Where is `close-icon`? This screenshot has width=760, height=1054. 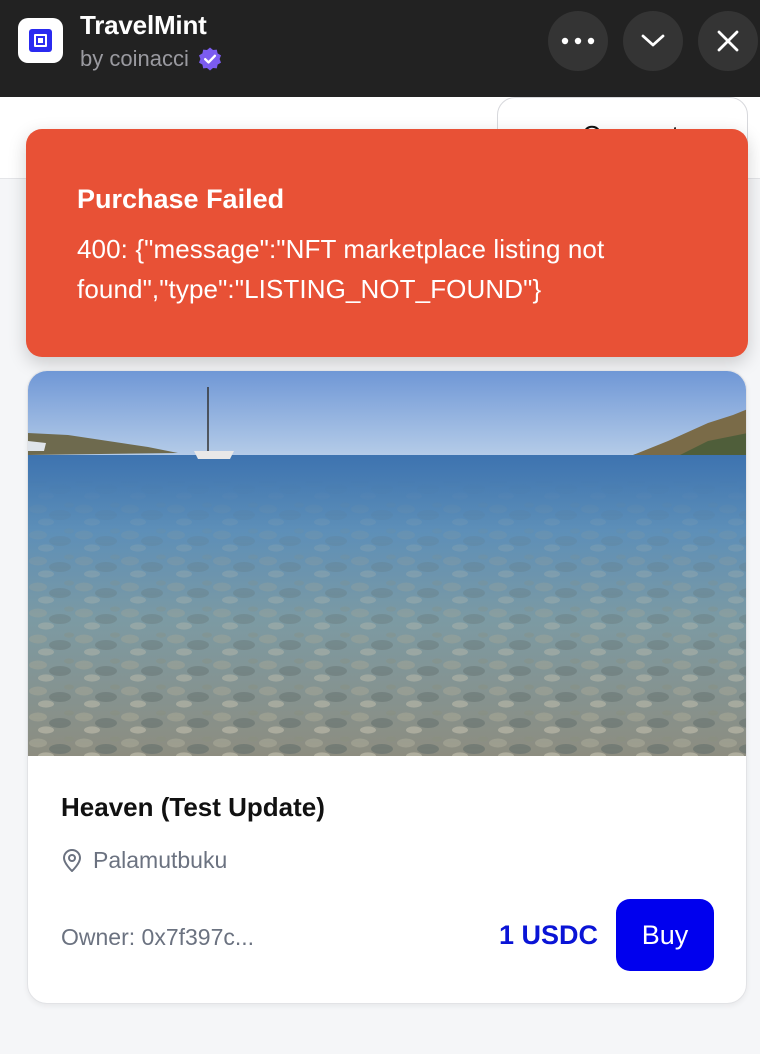
close-icon is located at coordinates (728, 41).